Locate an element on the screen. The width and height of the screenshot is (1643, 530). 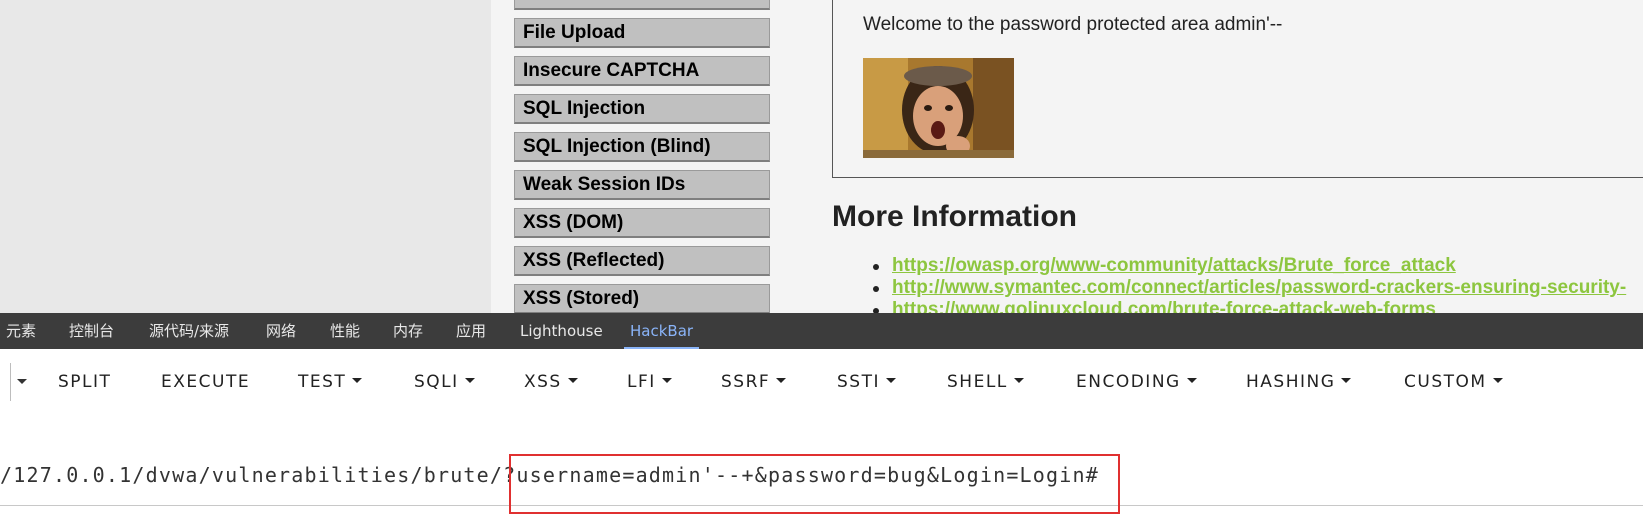
tab-performance: 性能 is located at coordinates (345, 331).